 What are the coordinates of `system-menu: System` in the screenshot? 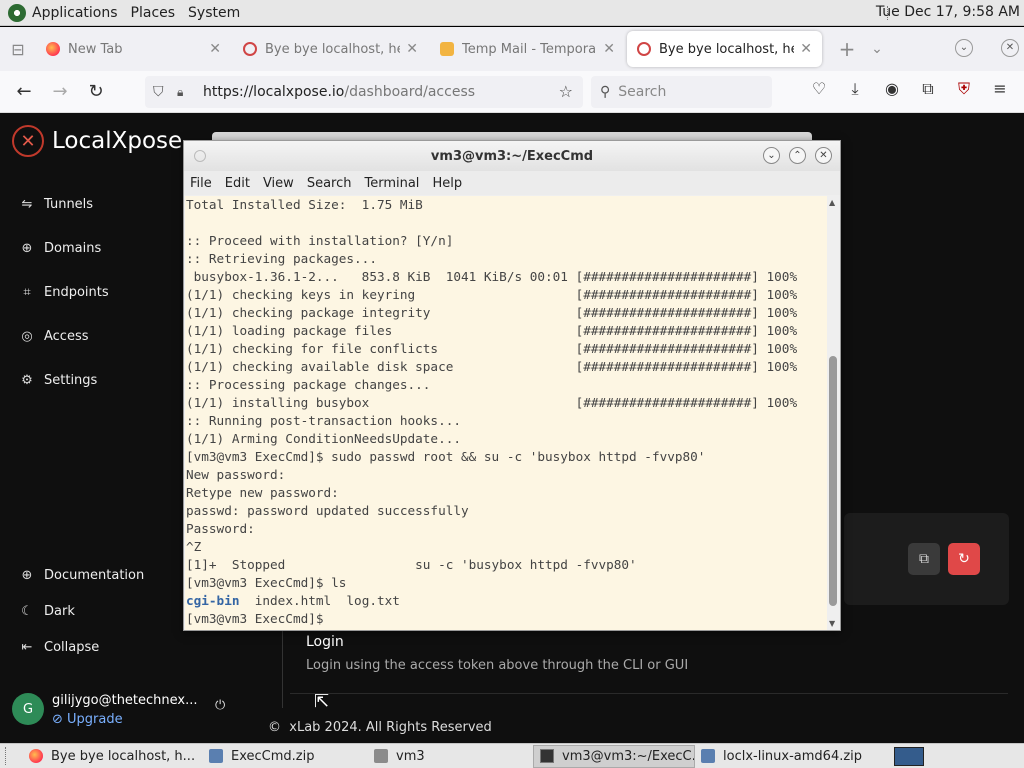 It's located at (214, 13).